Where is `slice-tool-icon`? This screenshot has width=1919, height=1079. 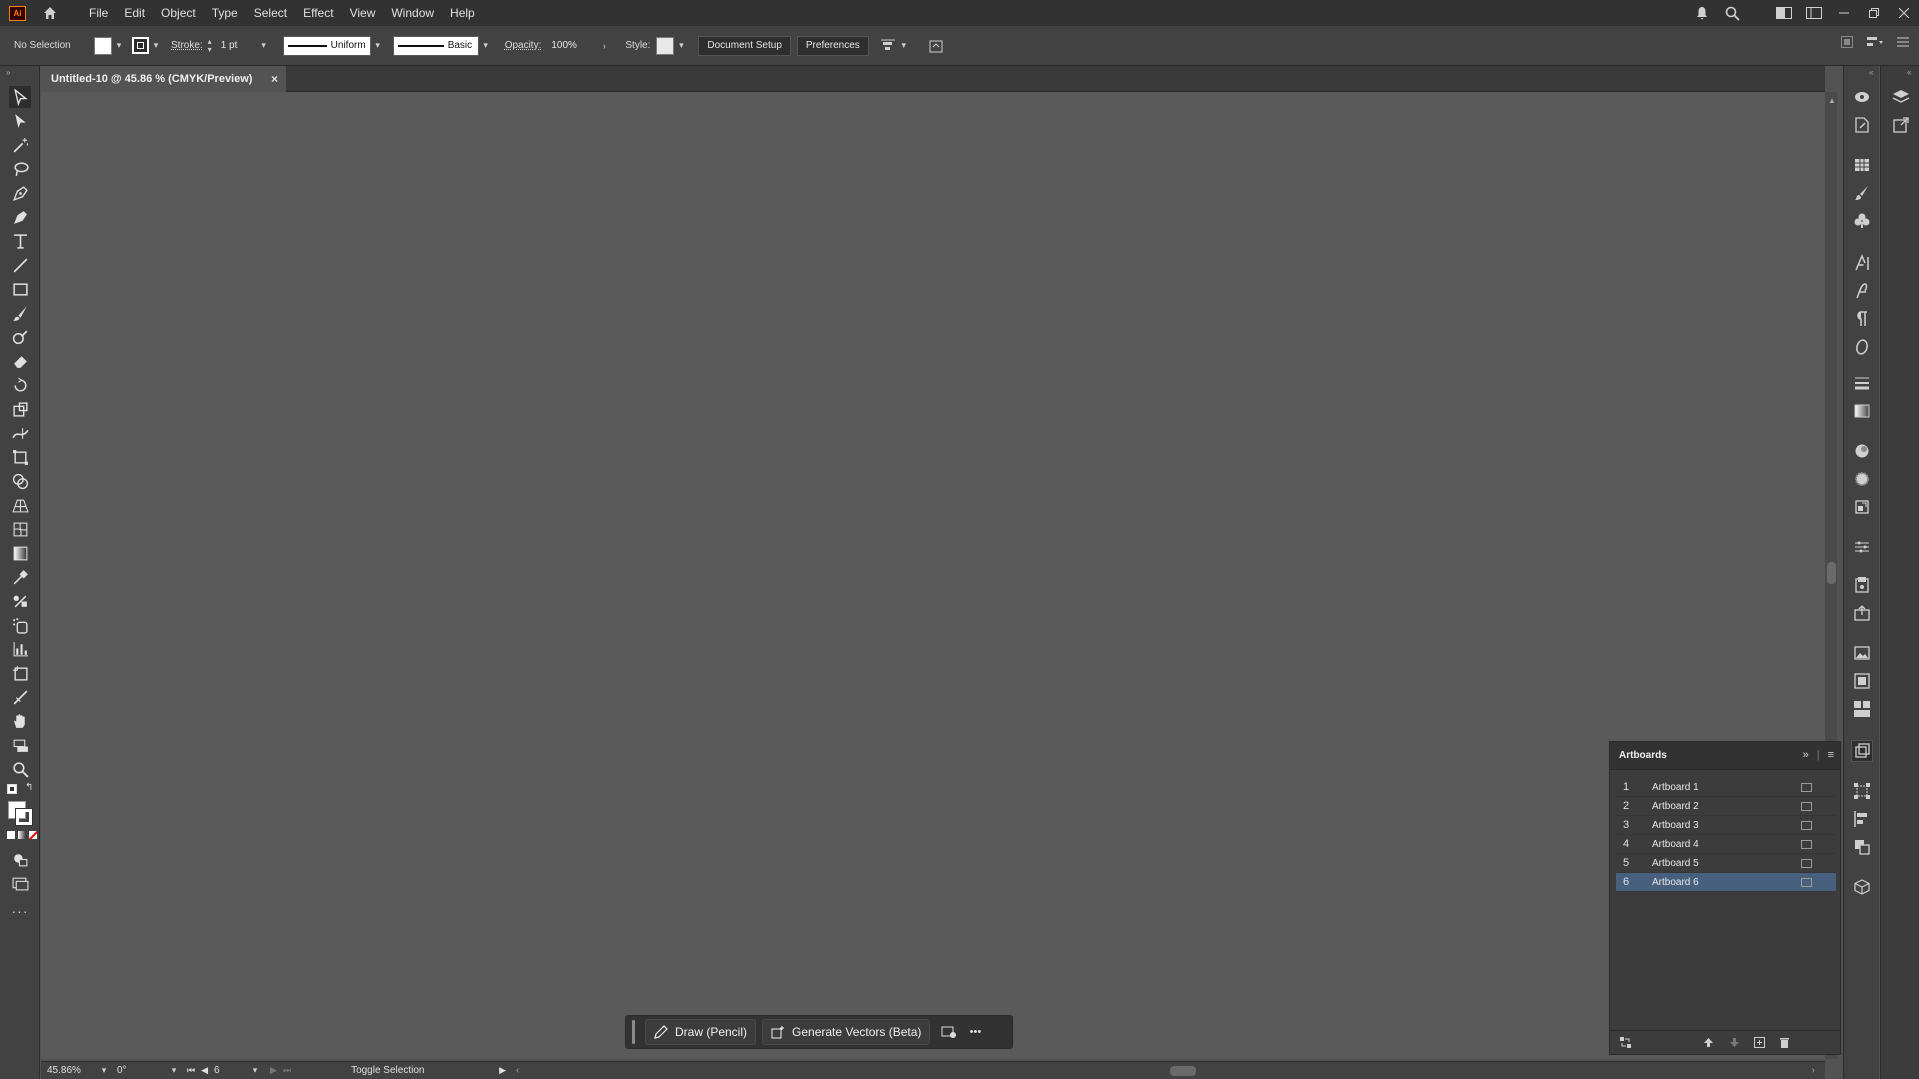
slice-tool-icon is located at coordinates (20, 697).